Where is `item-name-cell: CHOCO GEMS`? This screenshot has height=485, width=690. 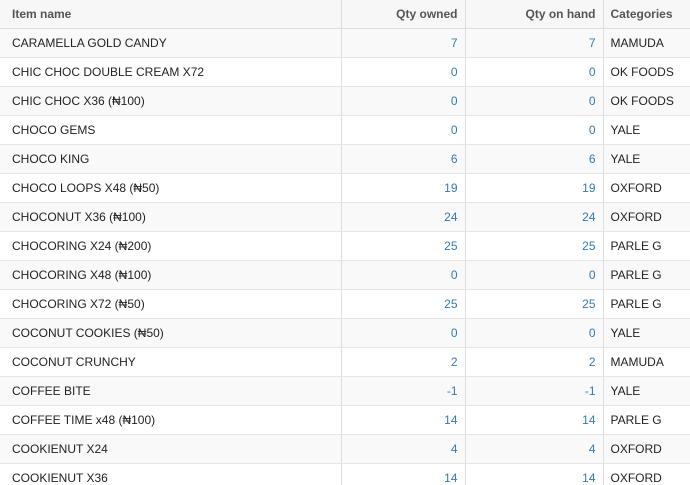
item-name-cell: CHOCO GEMS is located at coordinates (171, 130).